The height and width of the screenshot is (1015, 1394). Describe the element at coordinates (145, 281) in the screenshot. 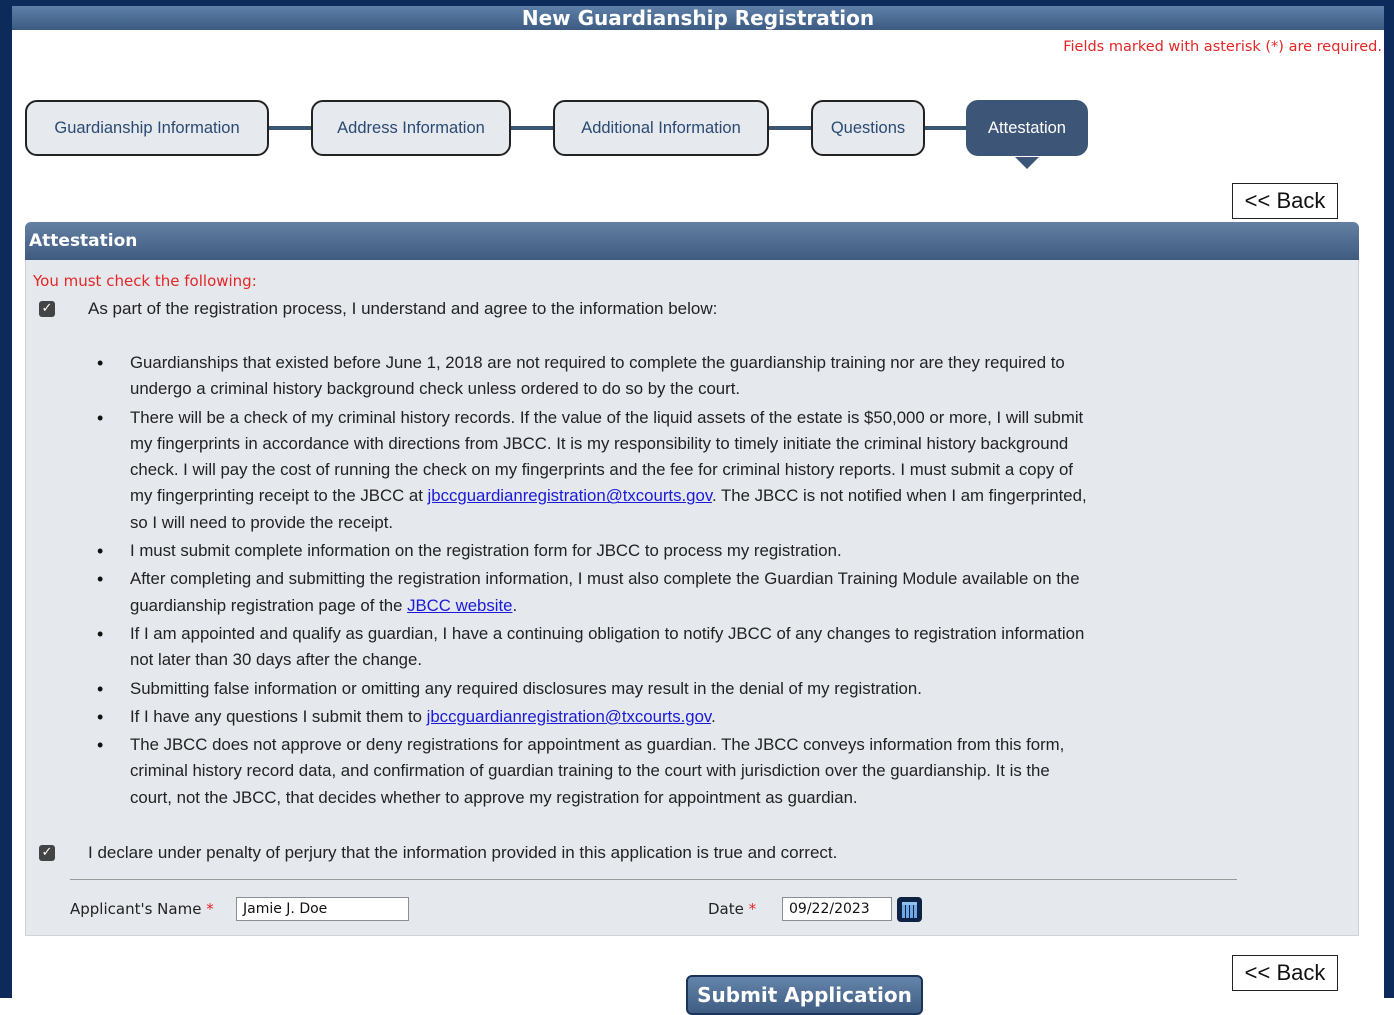

I see `must-check-warning: You must check the following:` at that location.